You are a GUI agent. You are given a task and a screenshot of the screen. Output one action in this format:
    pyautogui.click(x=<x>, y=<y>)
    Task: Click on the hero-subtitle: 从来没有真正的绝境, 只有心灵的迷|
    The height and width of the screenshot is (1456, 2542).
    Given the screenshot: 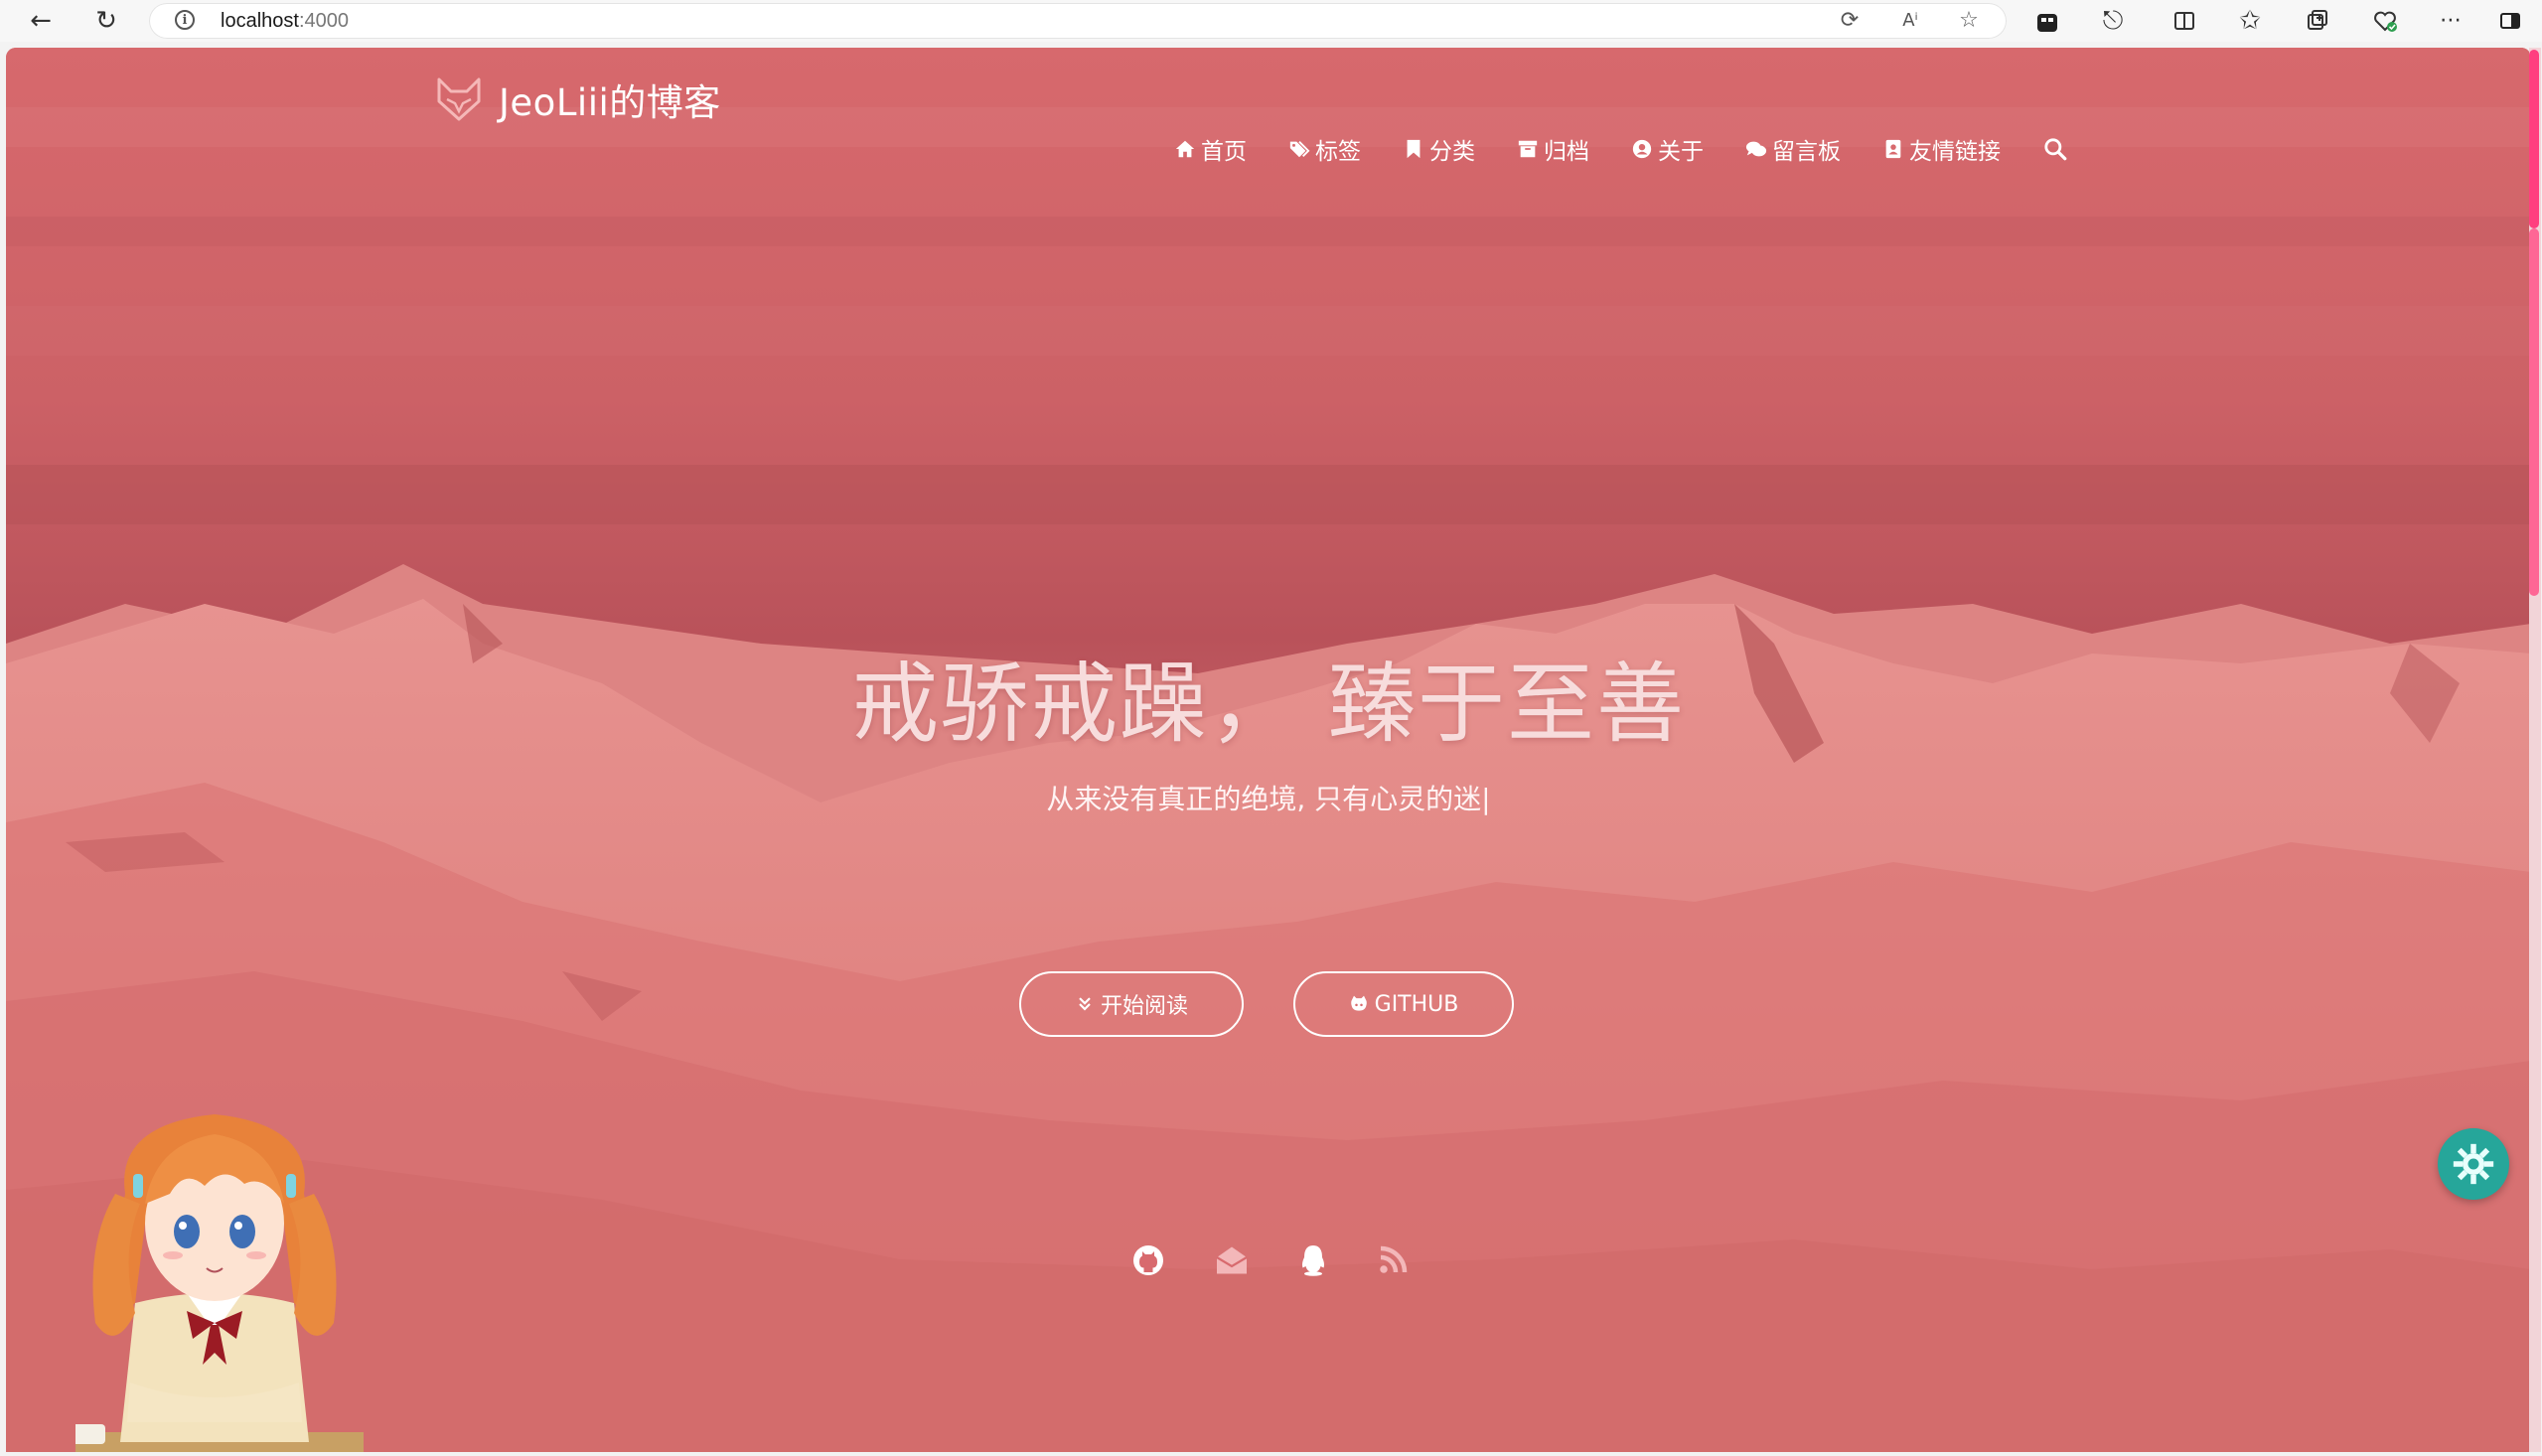 What is the action you would take?
    pyautogui.click(x=1268, y=799)
    